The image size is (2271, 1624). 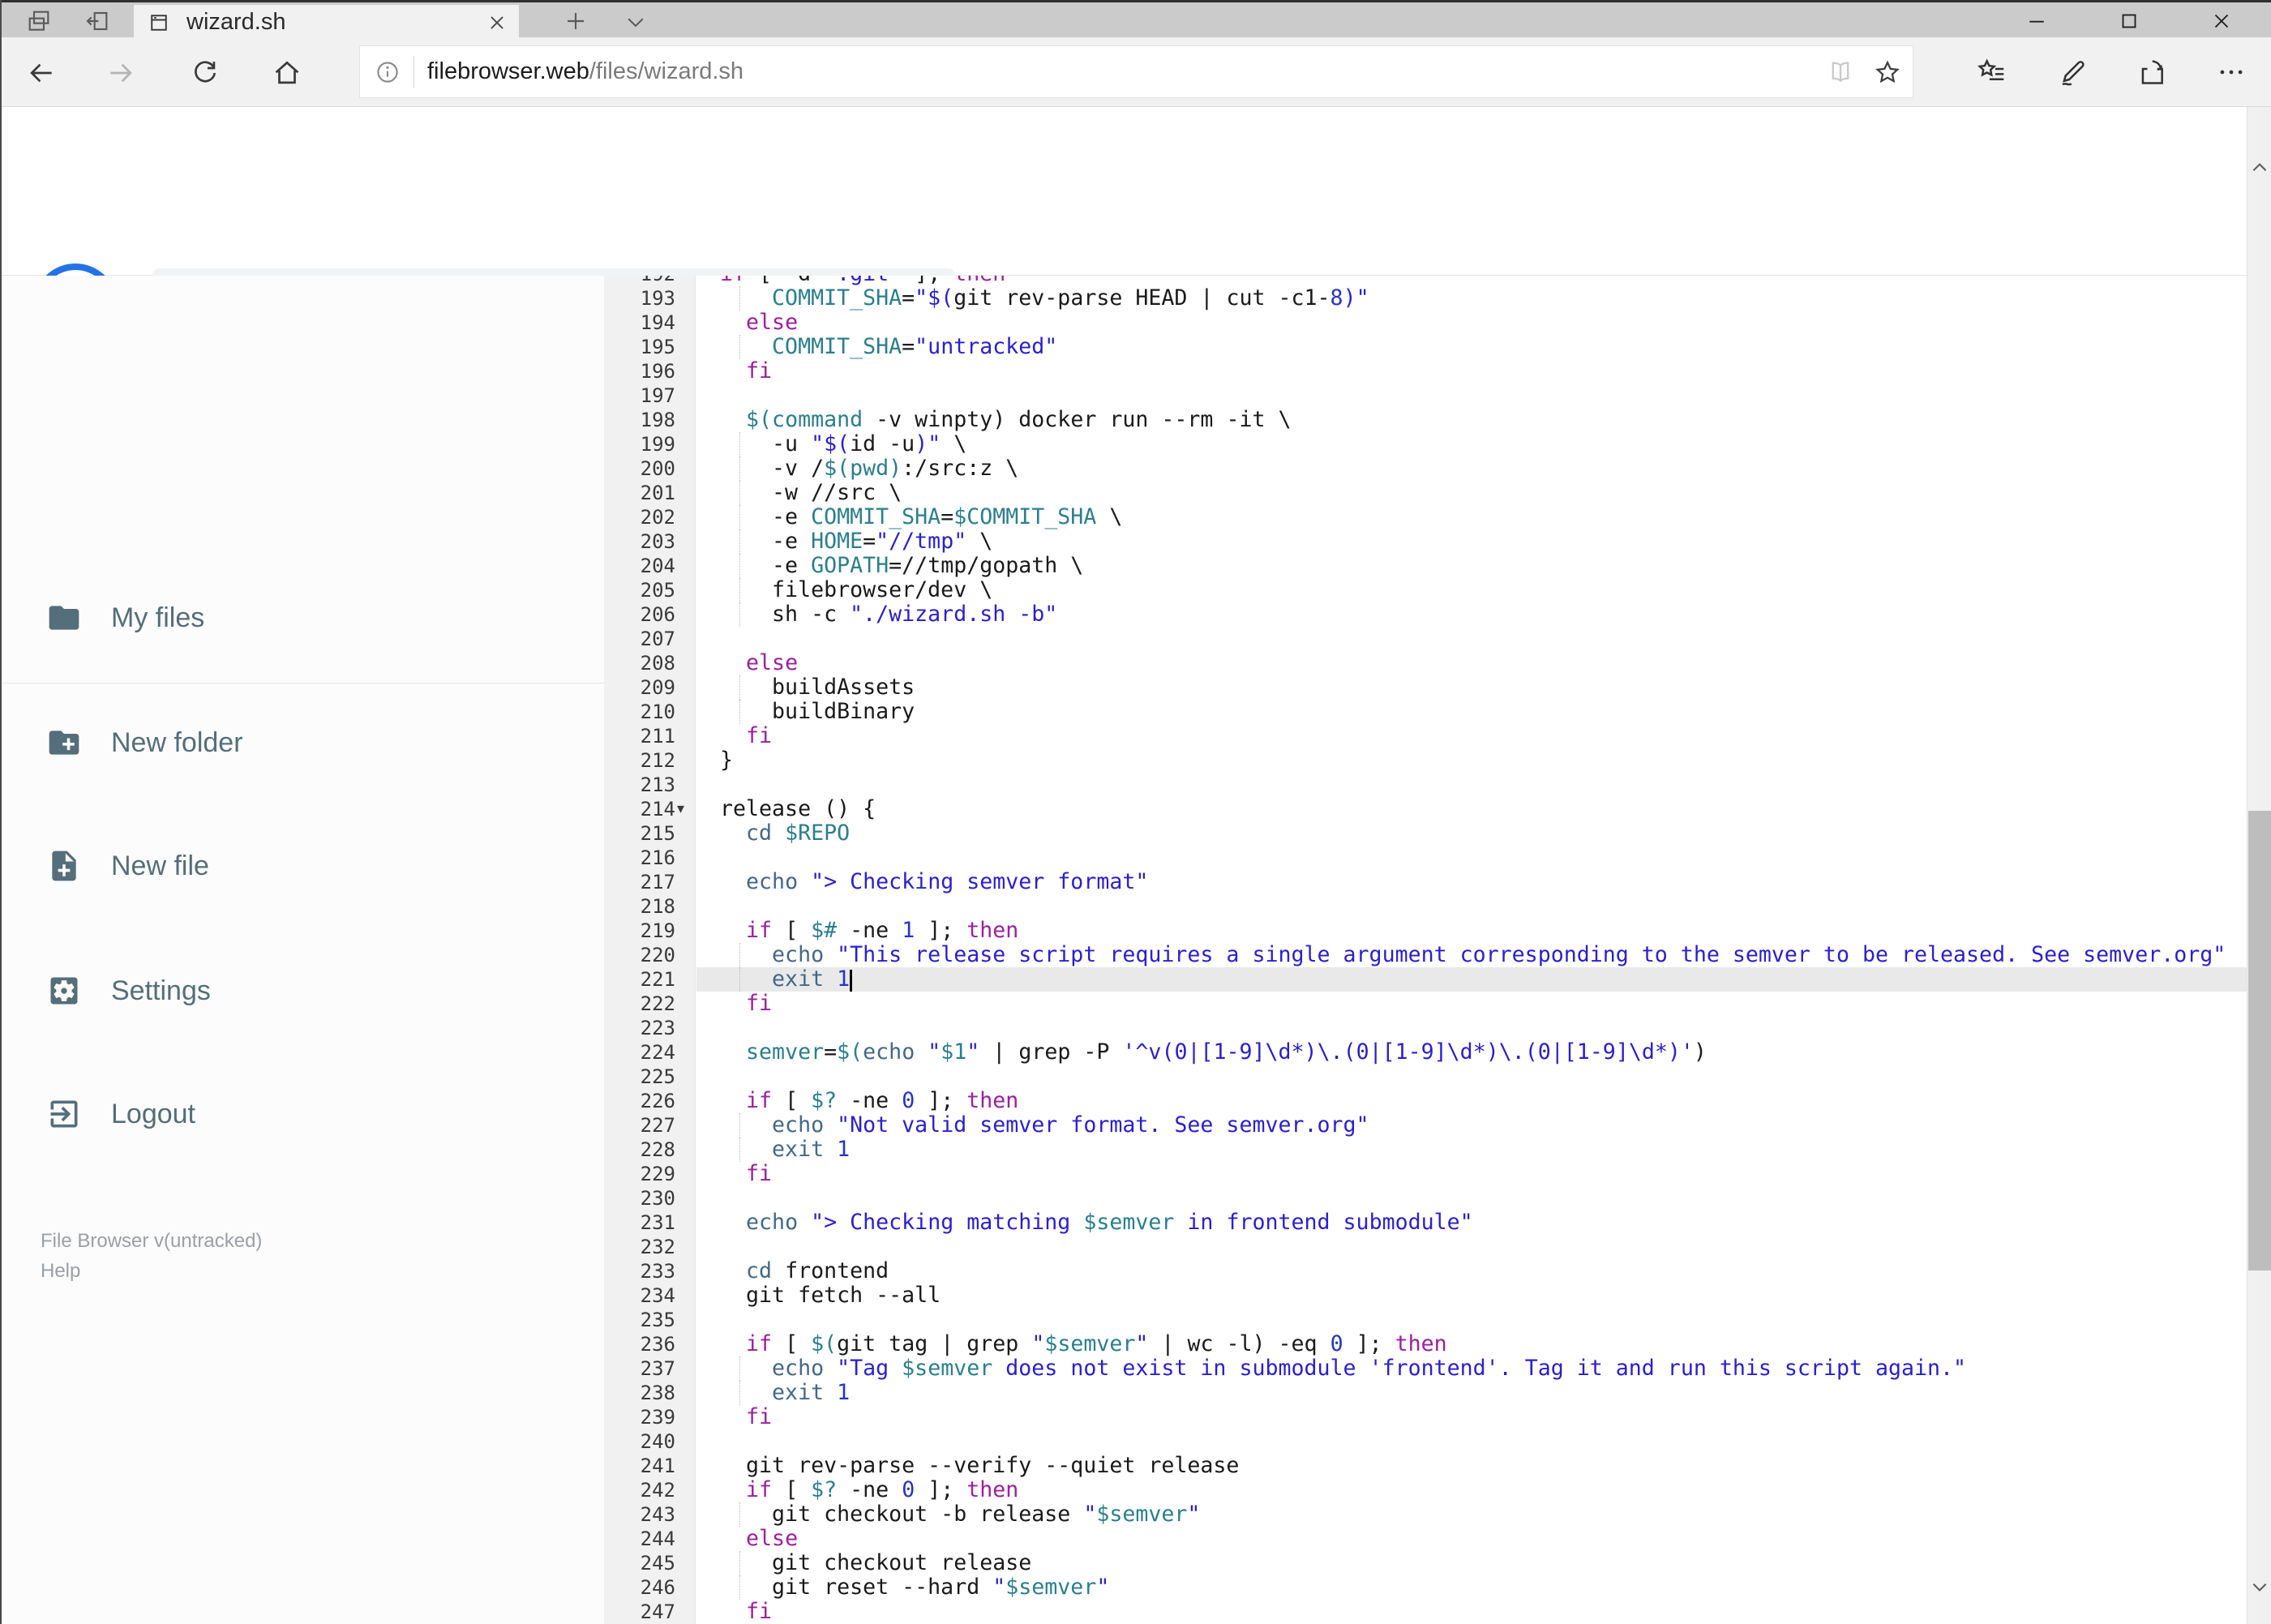 What do you see at coordinates (657, 834) in the screenshot?
I see `line-number: 215` at bounding box center [657, 834].